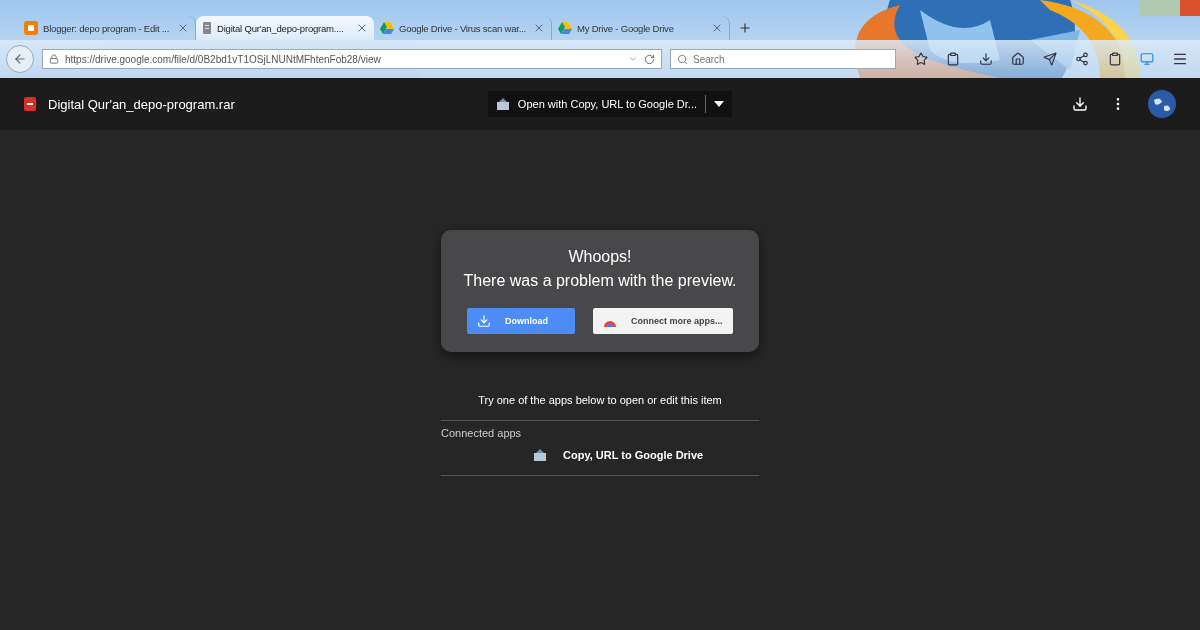 This screenshot has width=1200, height=630. What do you see at coordinates (600, 400) in the screenshot?
I see `apps-hint: Try one of the apps below to open or edit this item` at bounding box center [600, 400].